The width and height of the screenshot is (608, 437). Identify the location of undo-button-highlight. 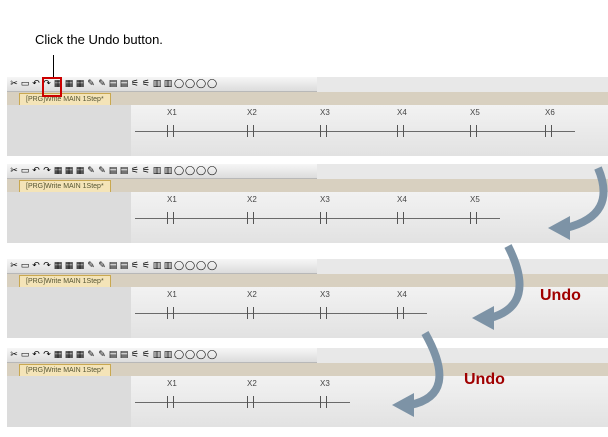
(52, 87).